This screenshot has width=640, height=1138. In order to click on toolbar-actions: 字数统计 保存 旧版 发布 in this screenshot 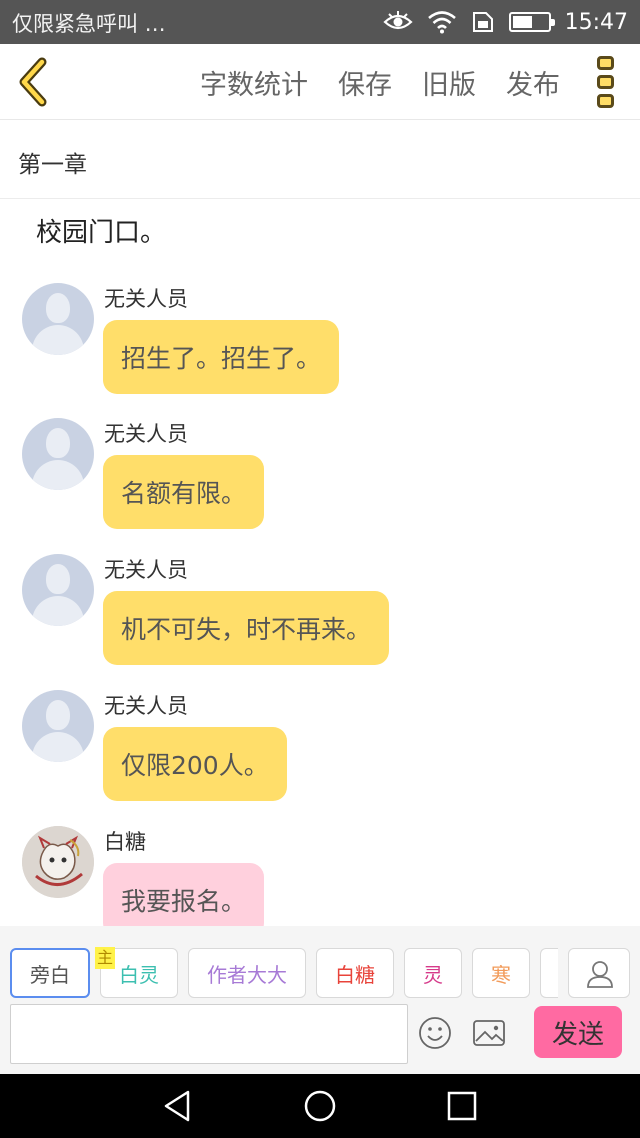, I will do `click(380, 82)`.